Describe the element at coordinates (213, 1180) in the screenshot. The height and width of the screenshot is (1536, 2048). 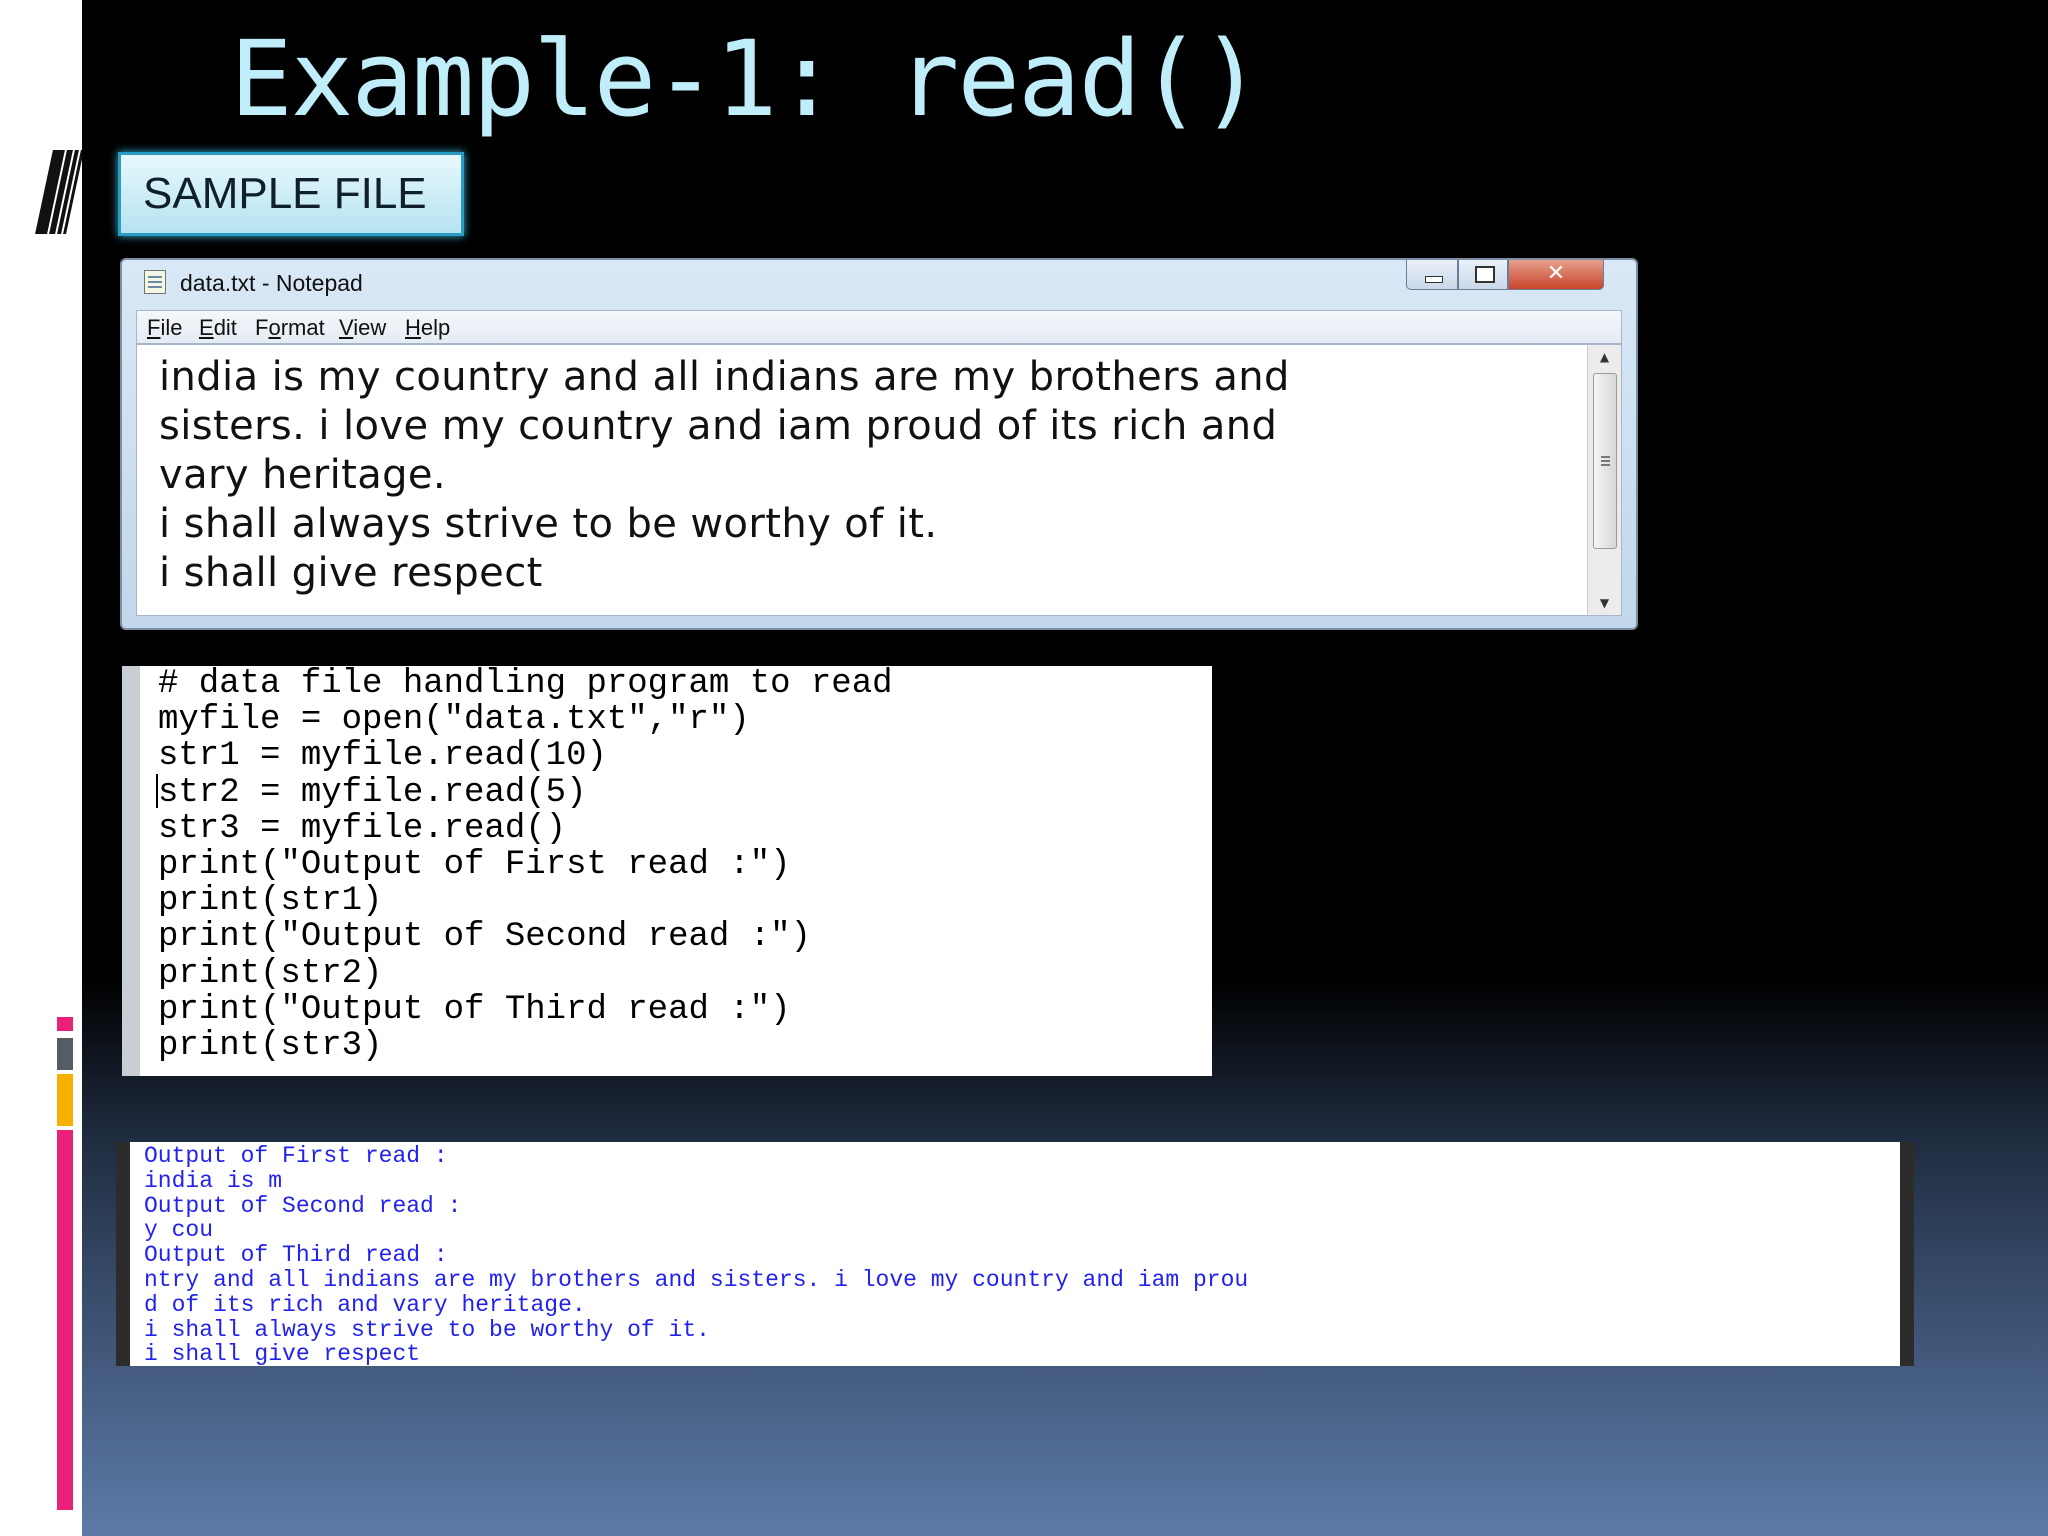
I see `output-line: india is m` at that location.